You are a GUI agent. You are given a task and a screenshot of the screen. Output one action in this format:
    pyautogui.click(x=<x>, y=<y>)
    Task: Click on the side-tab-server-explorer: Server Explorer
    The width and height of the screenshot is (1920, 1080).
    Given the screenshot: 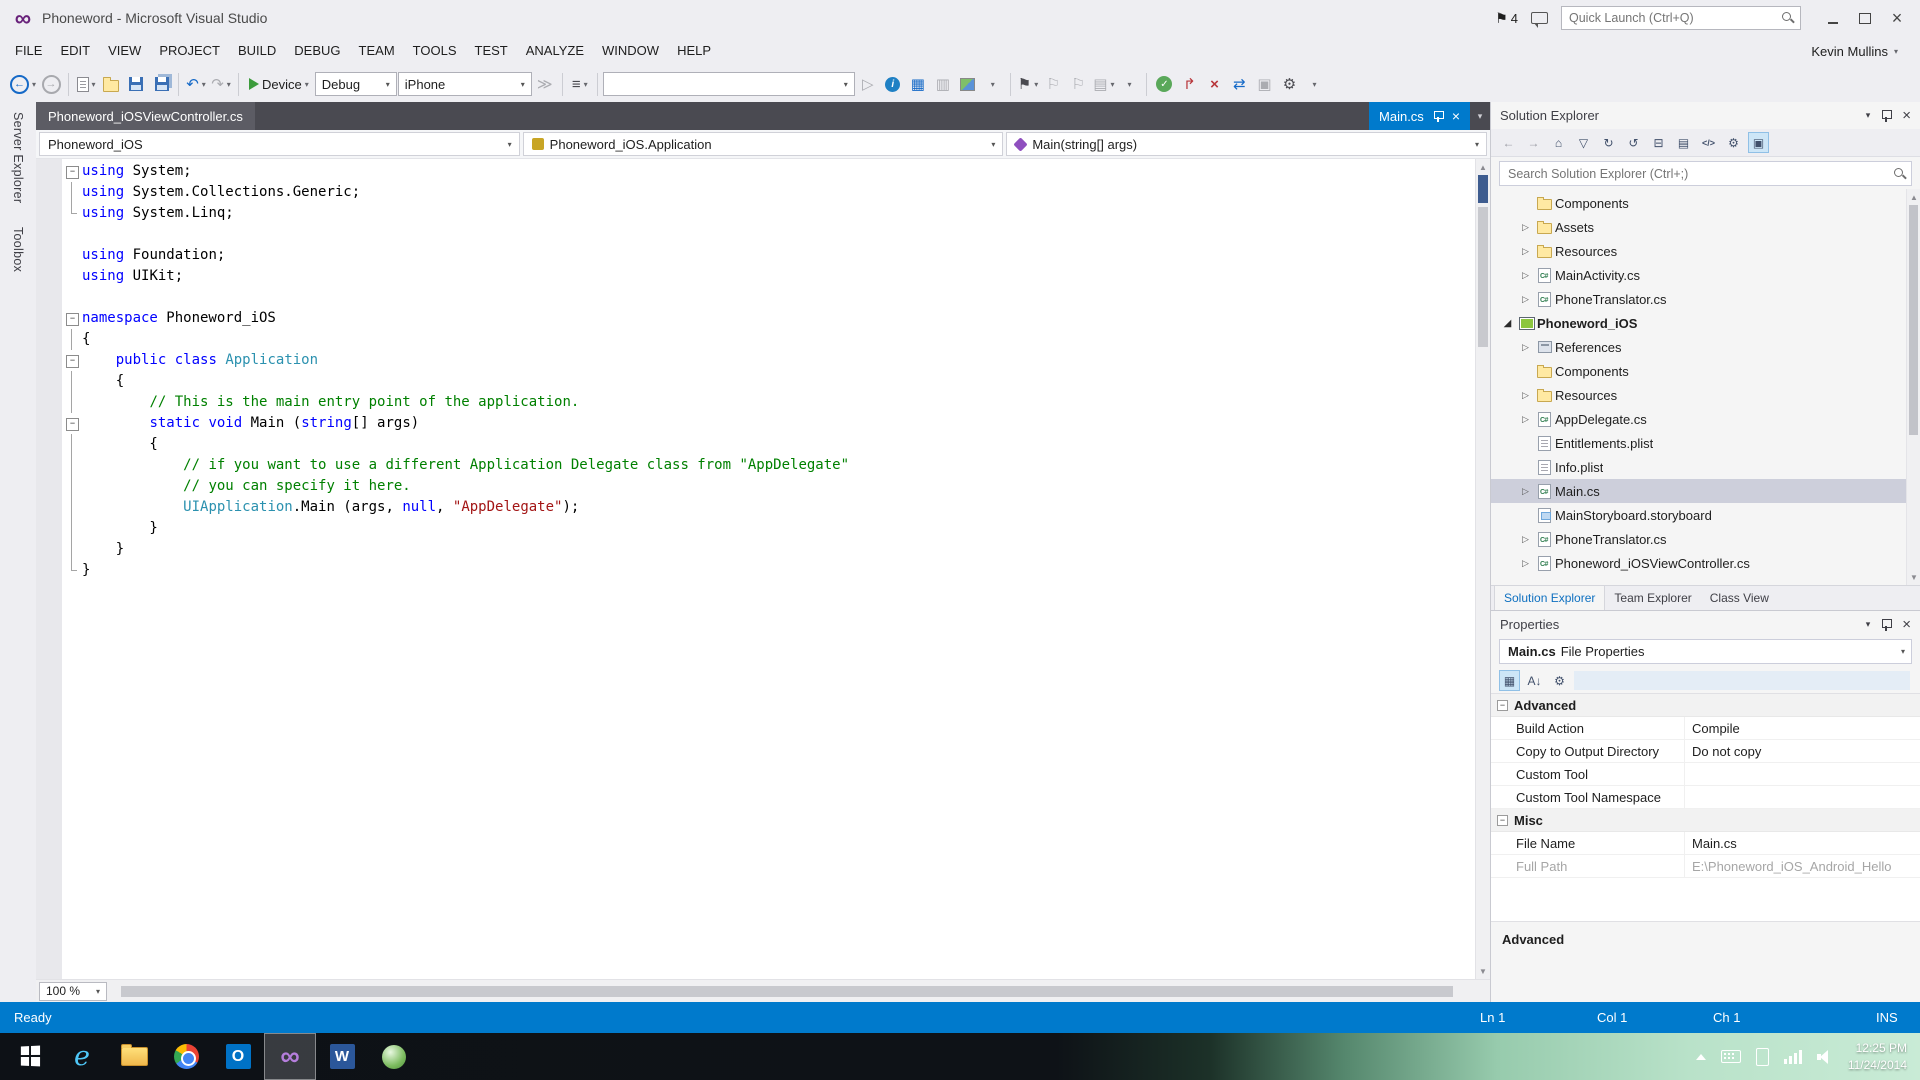 What is the action you would take?
    pyautogui.click(x=18, y=157)
    